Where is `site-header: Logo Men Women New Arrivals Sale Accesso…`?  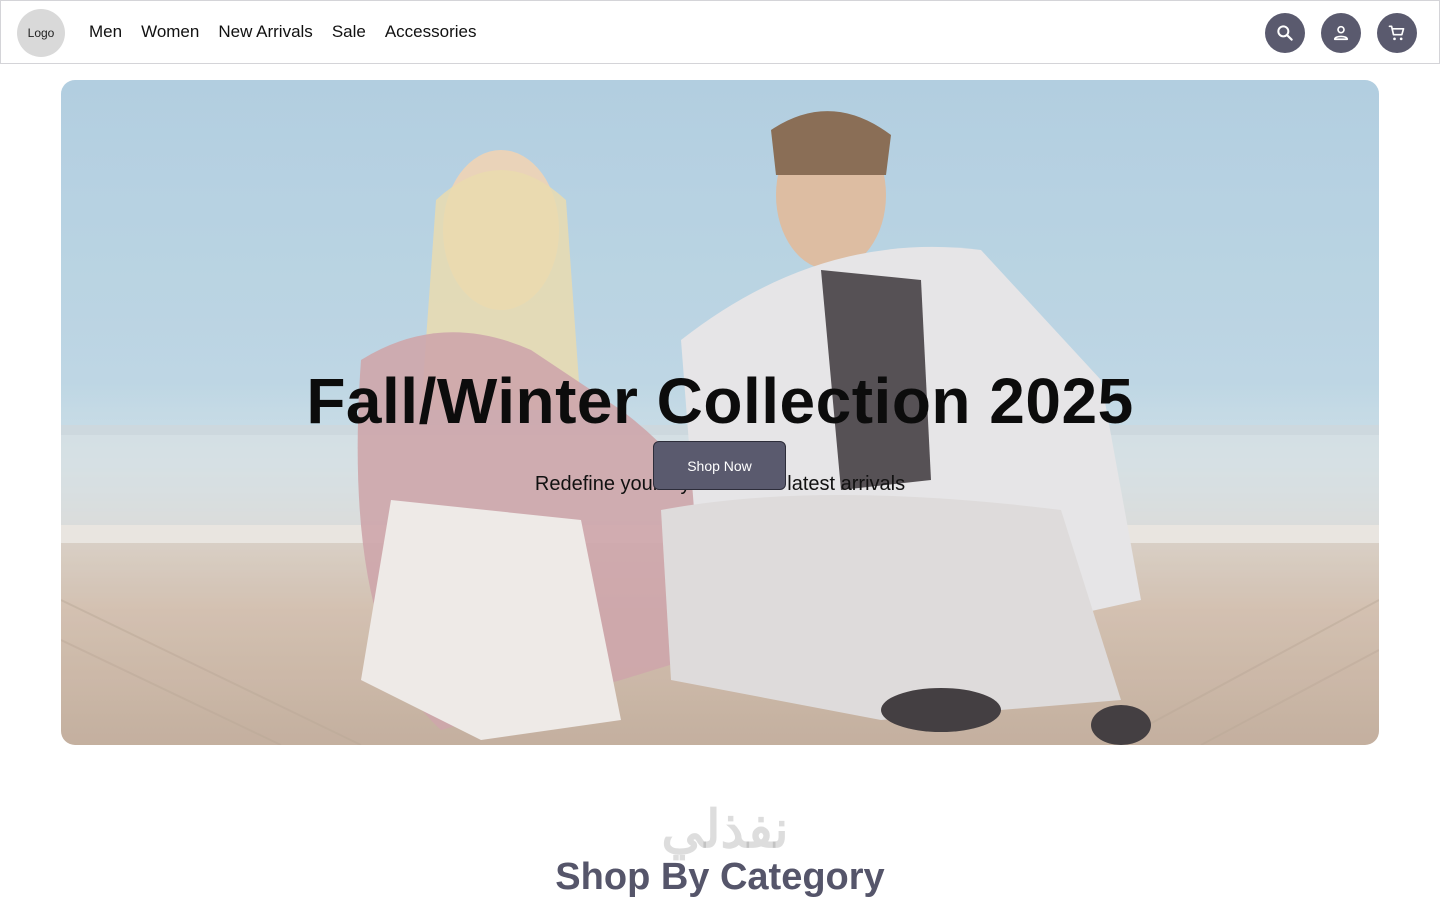
site-header: Logo Men Women New Arrivals Sale Accesso… is located at coordinates (720, 32).